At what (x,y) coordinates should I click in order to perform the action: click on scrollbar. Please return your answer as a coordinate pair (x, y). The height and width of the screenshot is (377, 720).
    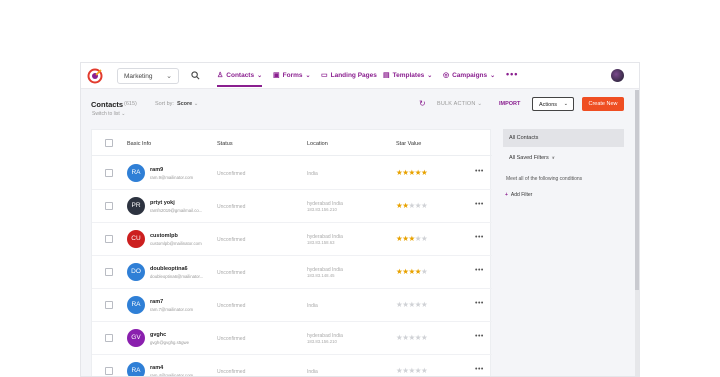
    Looking at the image, I should click on (637, 233).